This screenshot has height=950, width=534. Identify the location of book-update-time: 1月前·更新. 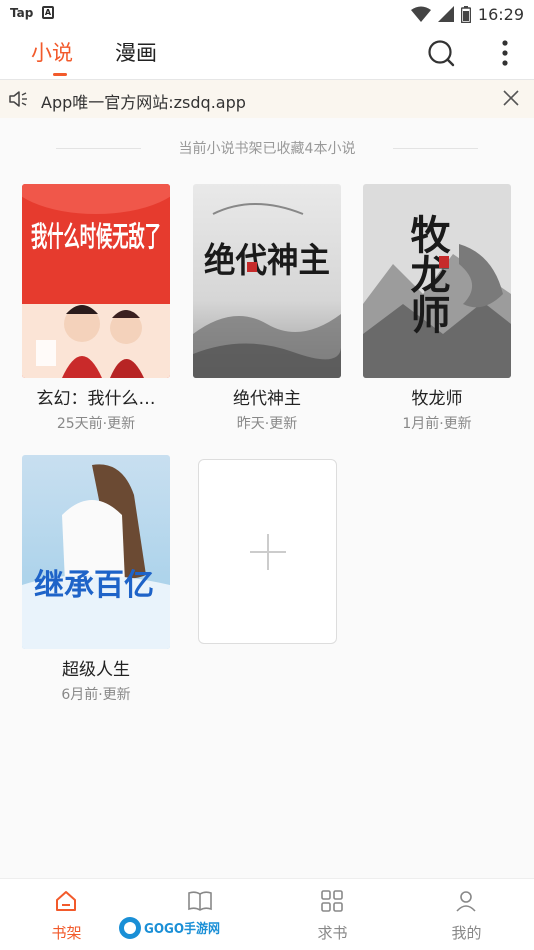
(437, 424).